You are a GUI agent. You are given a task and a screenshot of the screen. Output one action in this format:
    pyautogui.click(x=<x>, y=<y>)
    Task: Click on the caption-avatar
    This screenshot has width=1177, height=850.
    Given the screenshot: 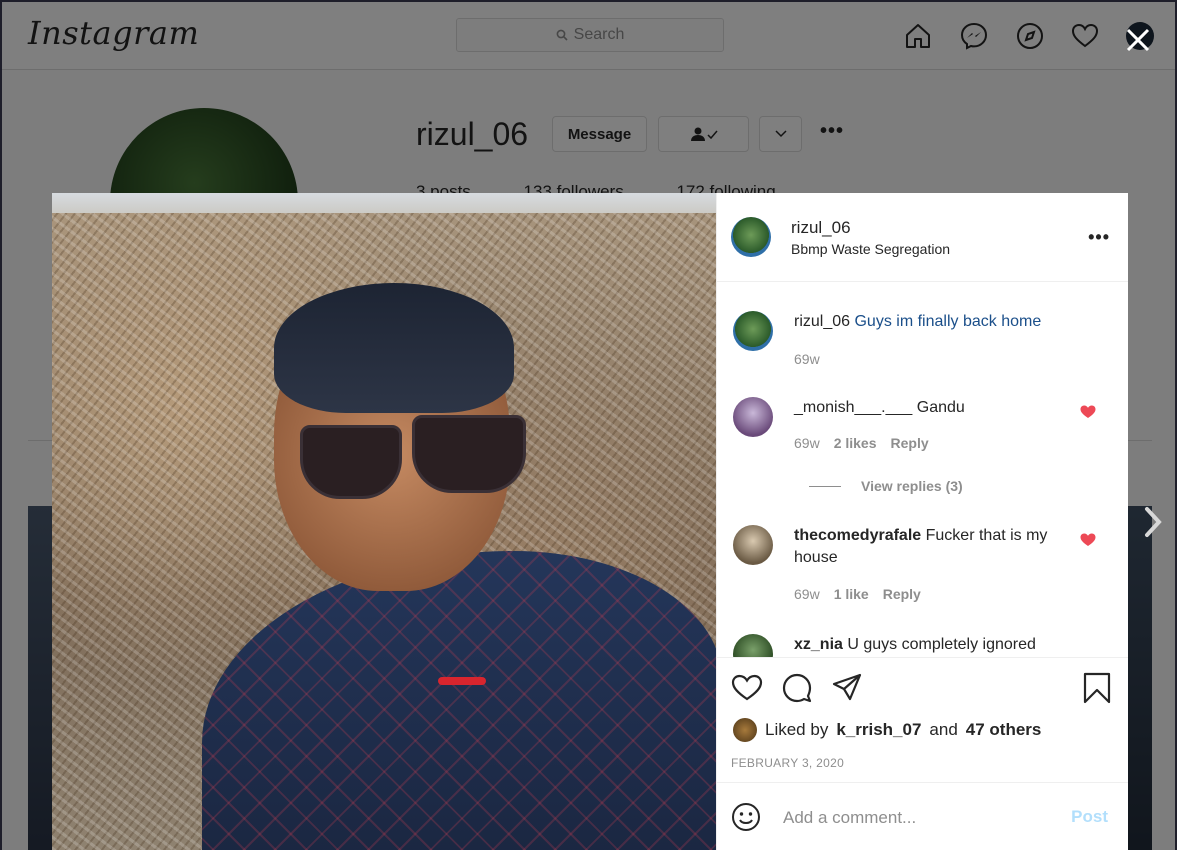 What is the action you would take?
    pyautogui.click(x=753, y=331)
    